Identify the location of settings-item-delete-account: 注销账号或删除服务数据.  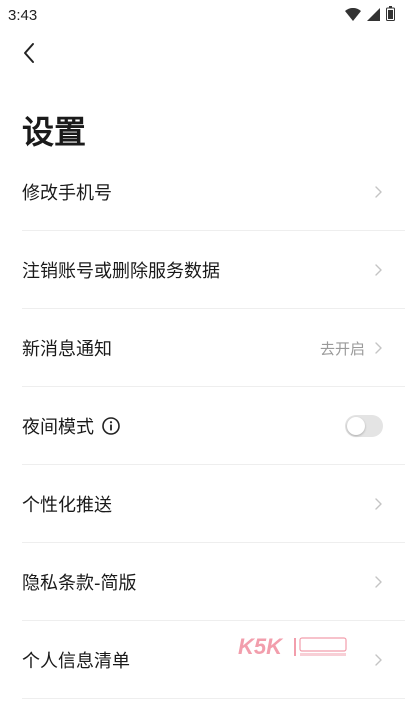
(202, 270).